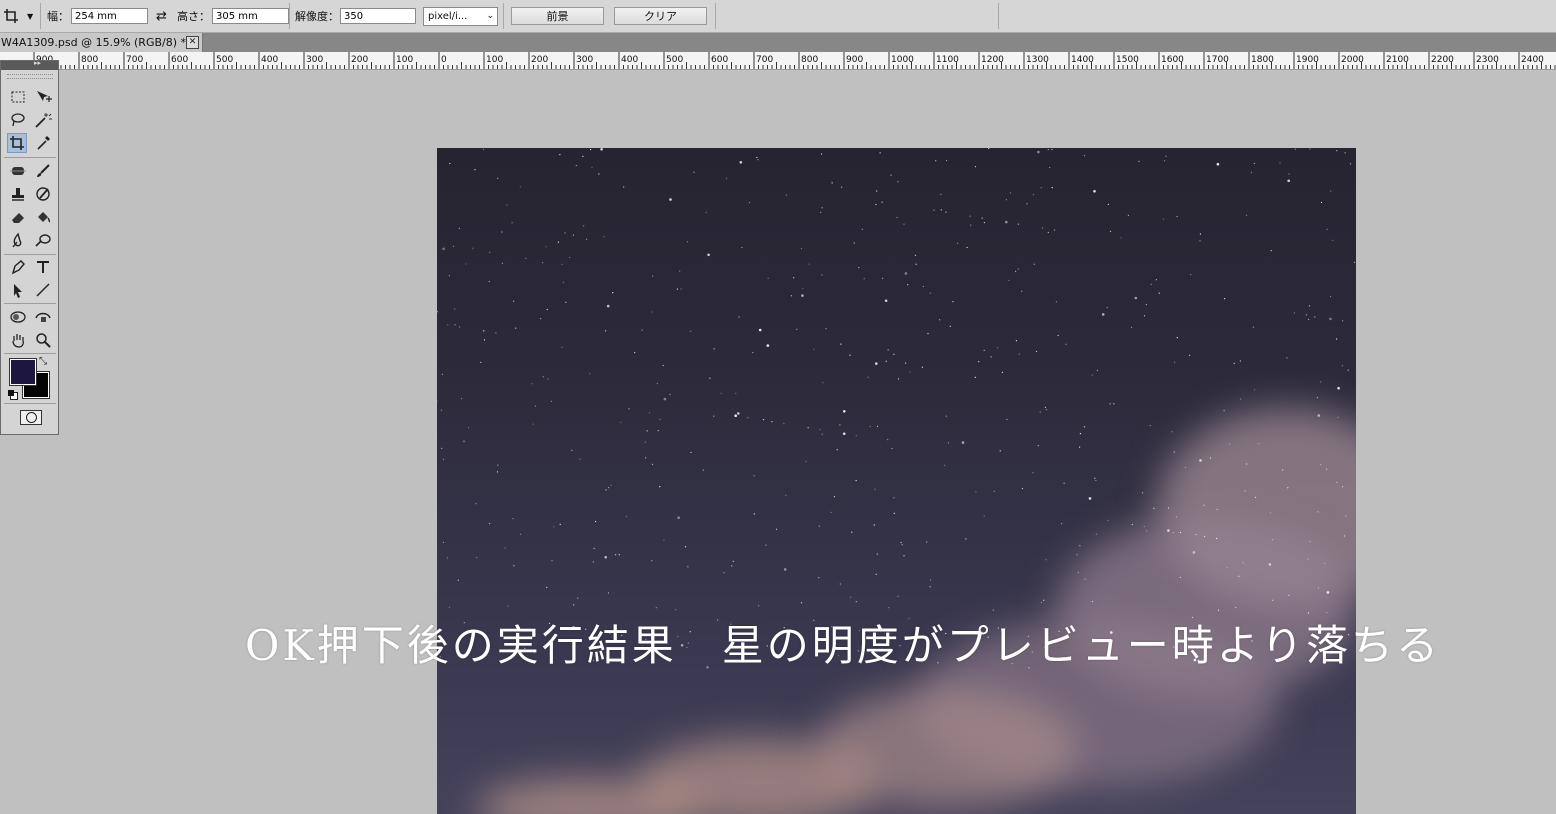 Image resolution: width=1556 pixels, height=814 pixels. I want to click on ruler-label: 200, so click(359, 60).